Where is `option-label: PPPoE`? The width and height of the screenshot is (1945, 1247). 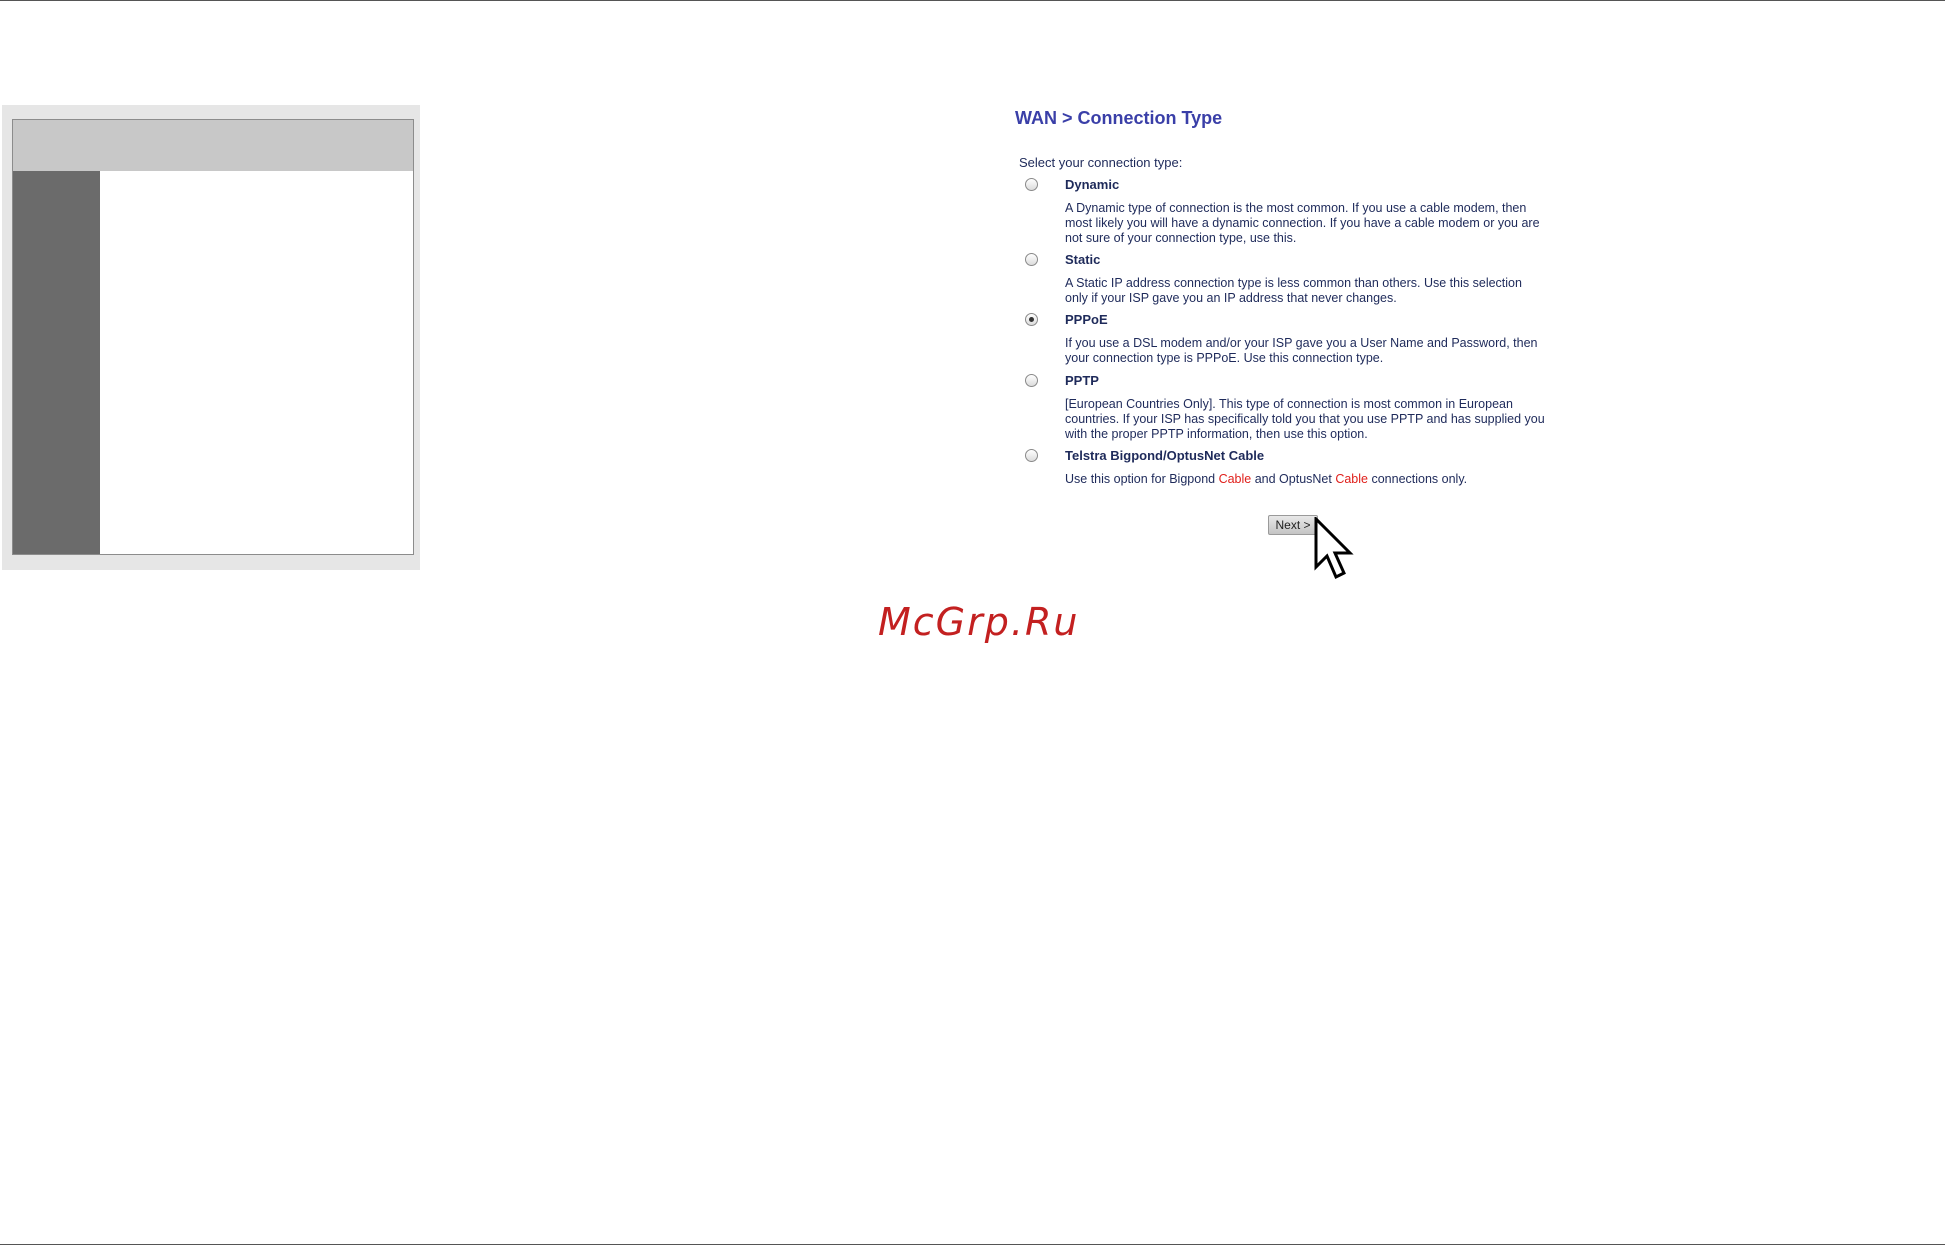
option-label: PPPoE is located at coordinates (1086, 319).